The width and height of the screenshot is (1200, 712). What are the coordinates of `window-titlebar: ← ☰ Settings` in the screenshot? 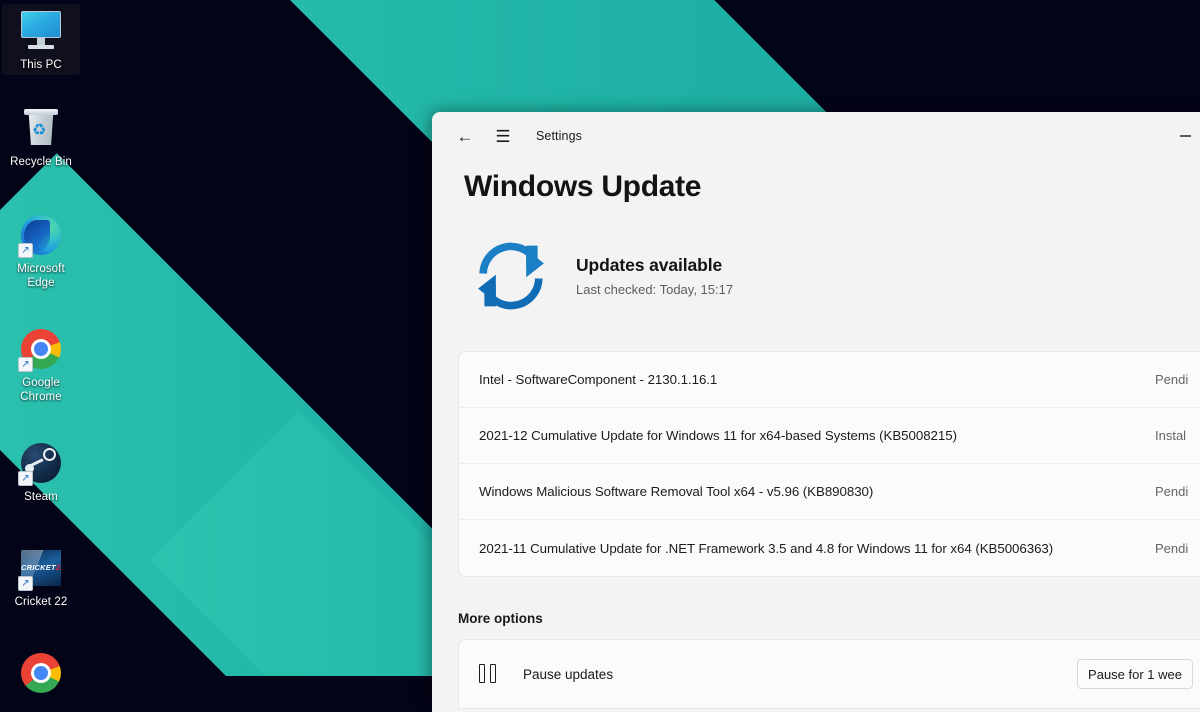 It's located at (816, 136).